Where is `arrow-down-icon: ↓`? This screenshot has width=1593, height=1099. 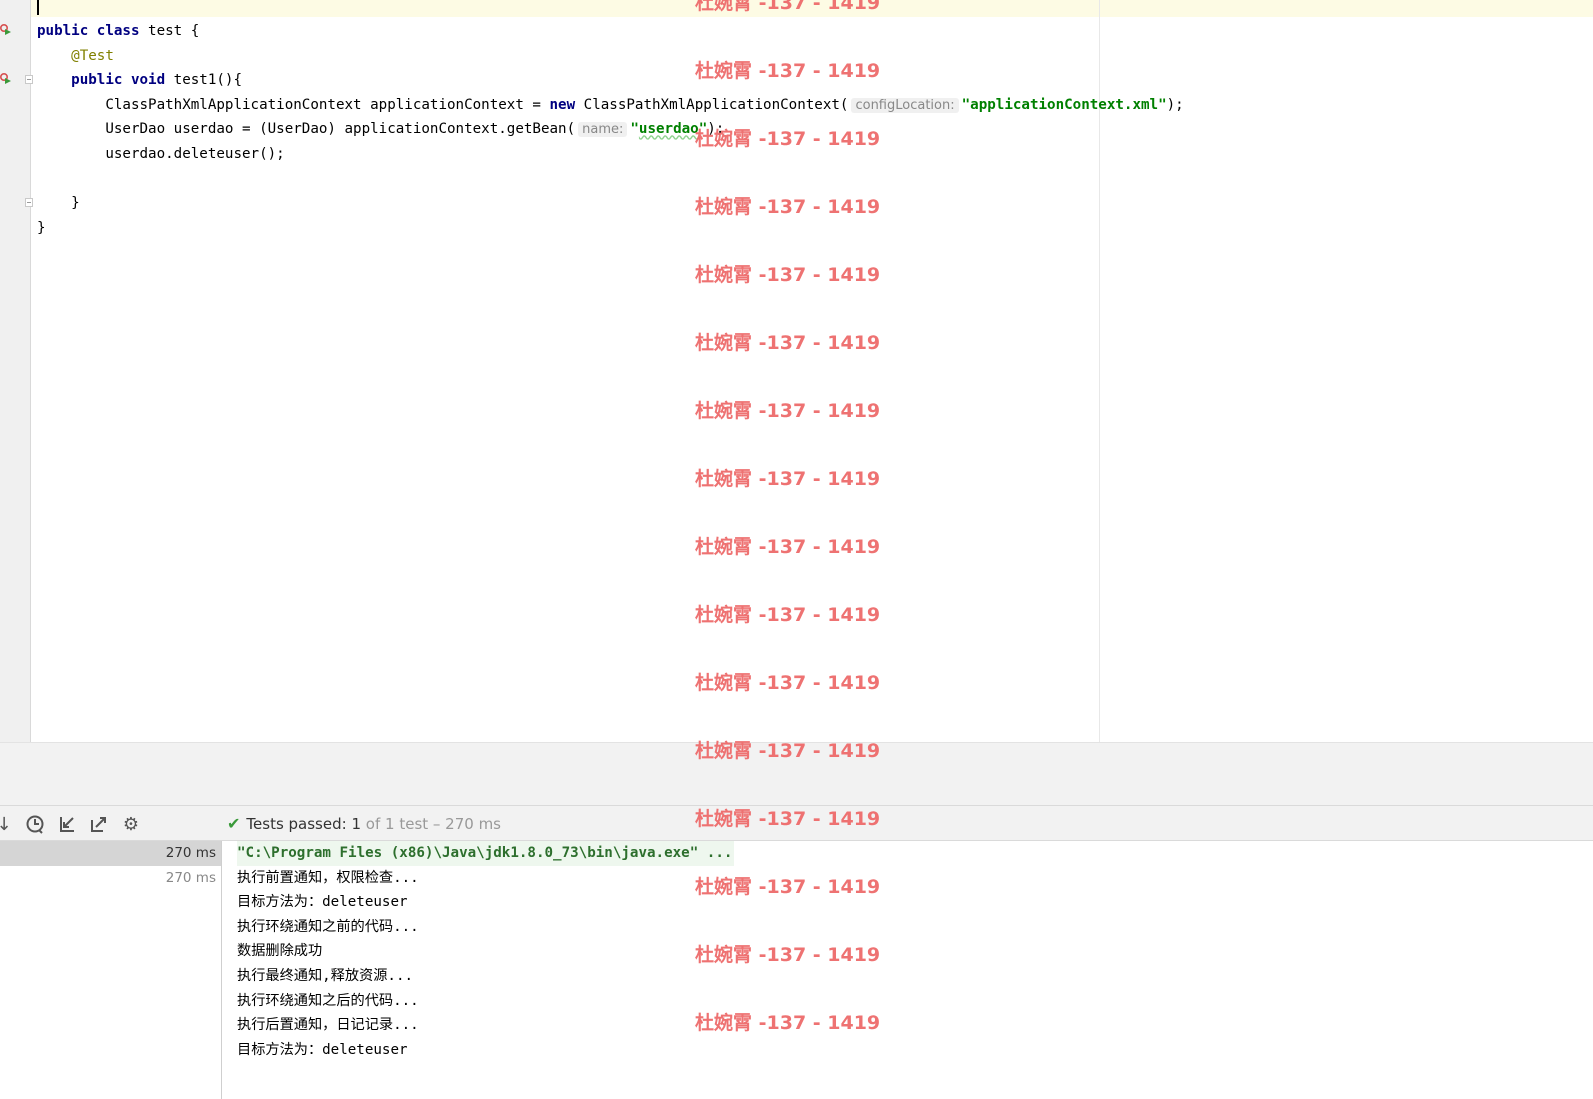 arrow-down-icon: ↓ is located at coordinates (7, 824).